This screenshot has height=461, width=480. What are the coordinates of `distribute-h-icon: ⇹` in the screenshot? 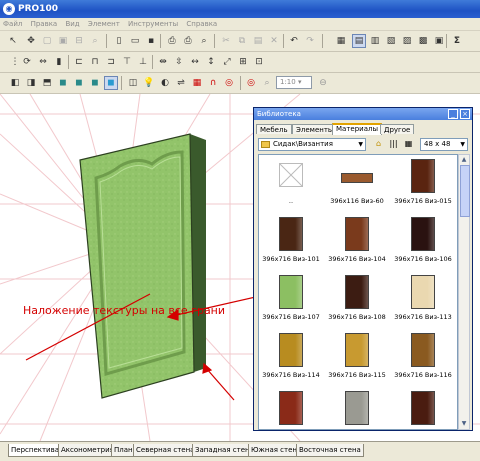 It's located at (163, 62).